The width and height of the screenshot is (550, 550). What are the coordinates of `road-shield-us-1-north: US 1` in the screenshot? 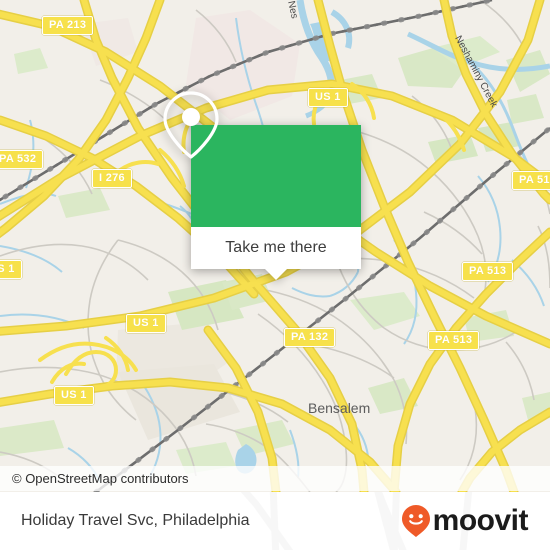 It's located at (328, 97).